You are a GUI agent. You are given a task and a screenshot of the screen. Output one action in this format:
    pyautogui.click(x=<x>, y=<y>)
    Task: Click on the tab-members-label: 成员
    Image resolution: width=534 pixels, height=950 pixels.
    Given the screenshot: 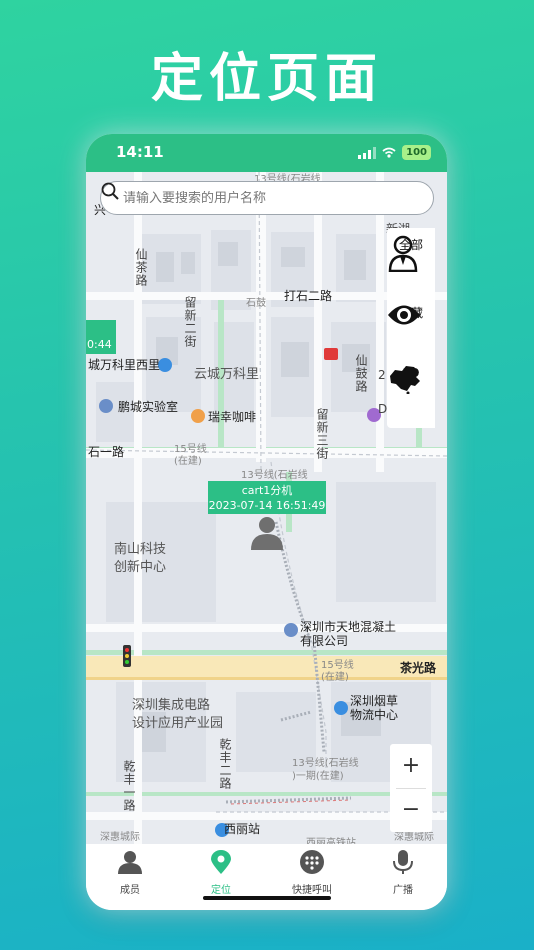 What is the action you would take?
    pyautogui.click(x=130, y=890)
    